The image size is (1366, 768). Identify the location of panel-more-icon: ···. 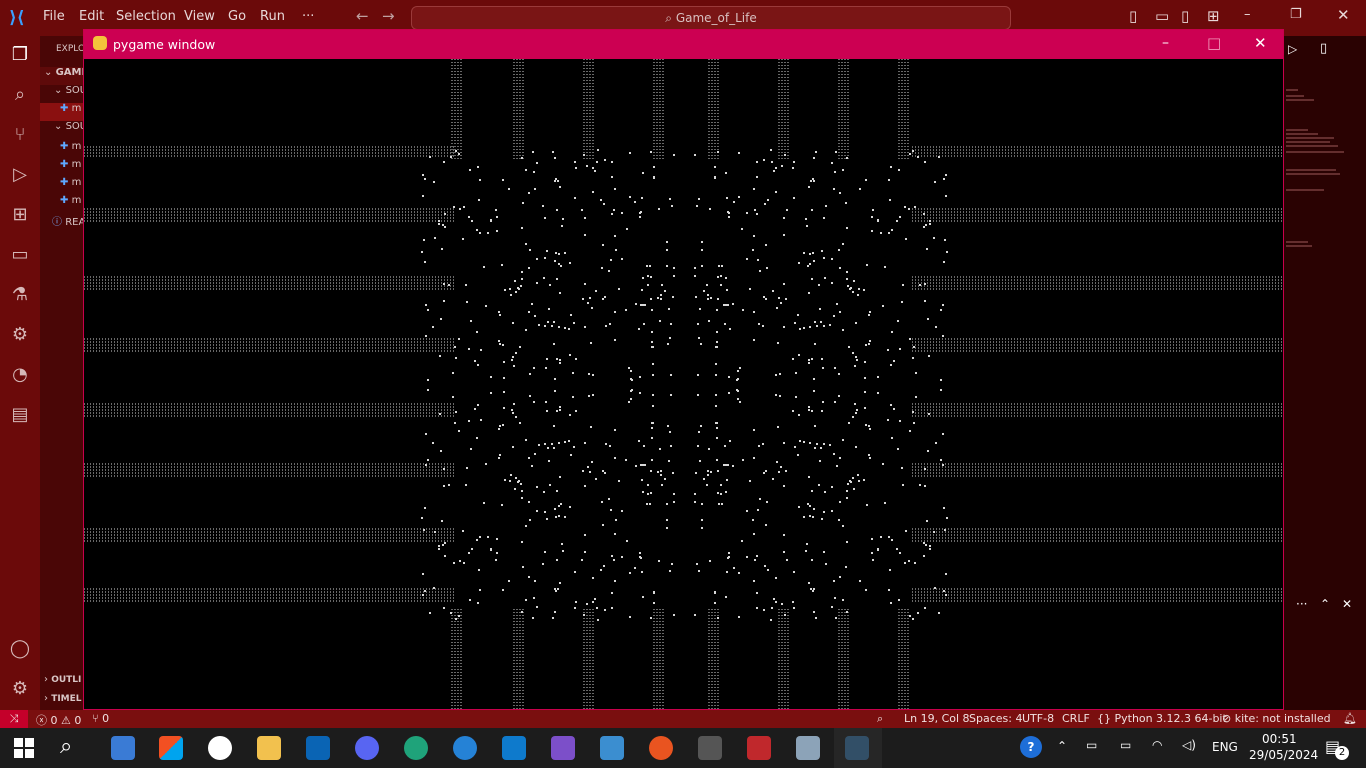
(1301, 604).